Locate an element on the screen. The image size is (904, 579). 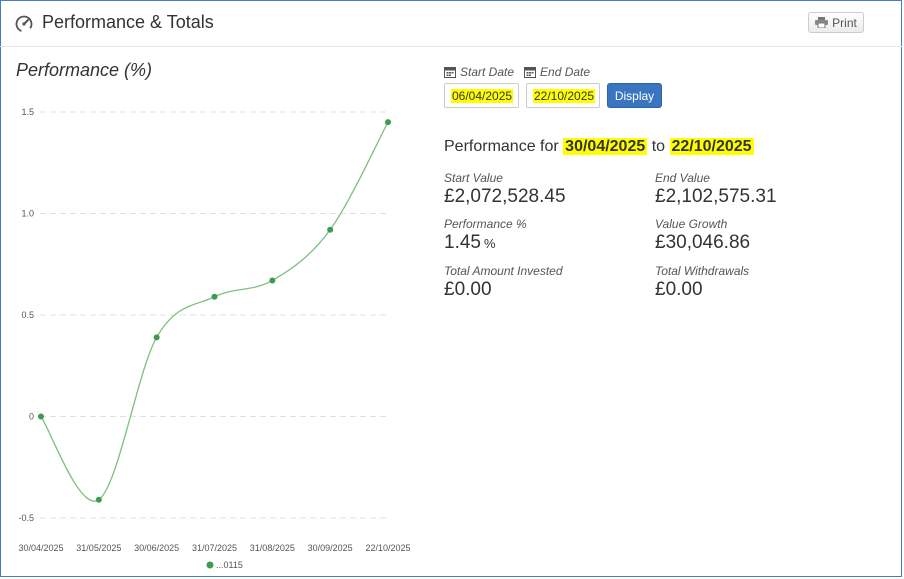
performance-connector: to is located at coordinates (658, 146).